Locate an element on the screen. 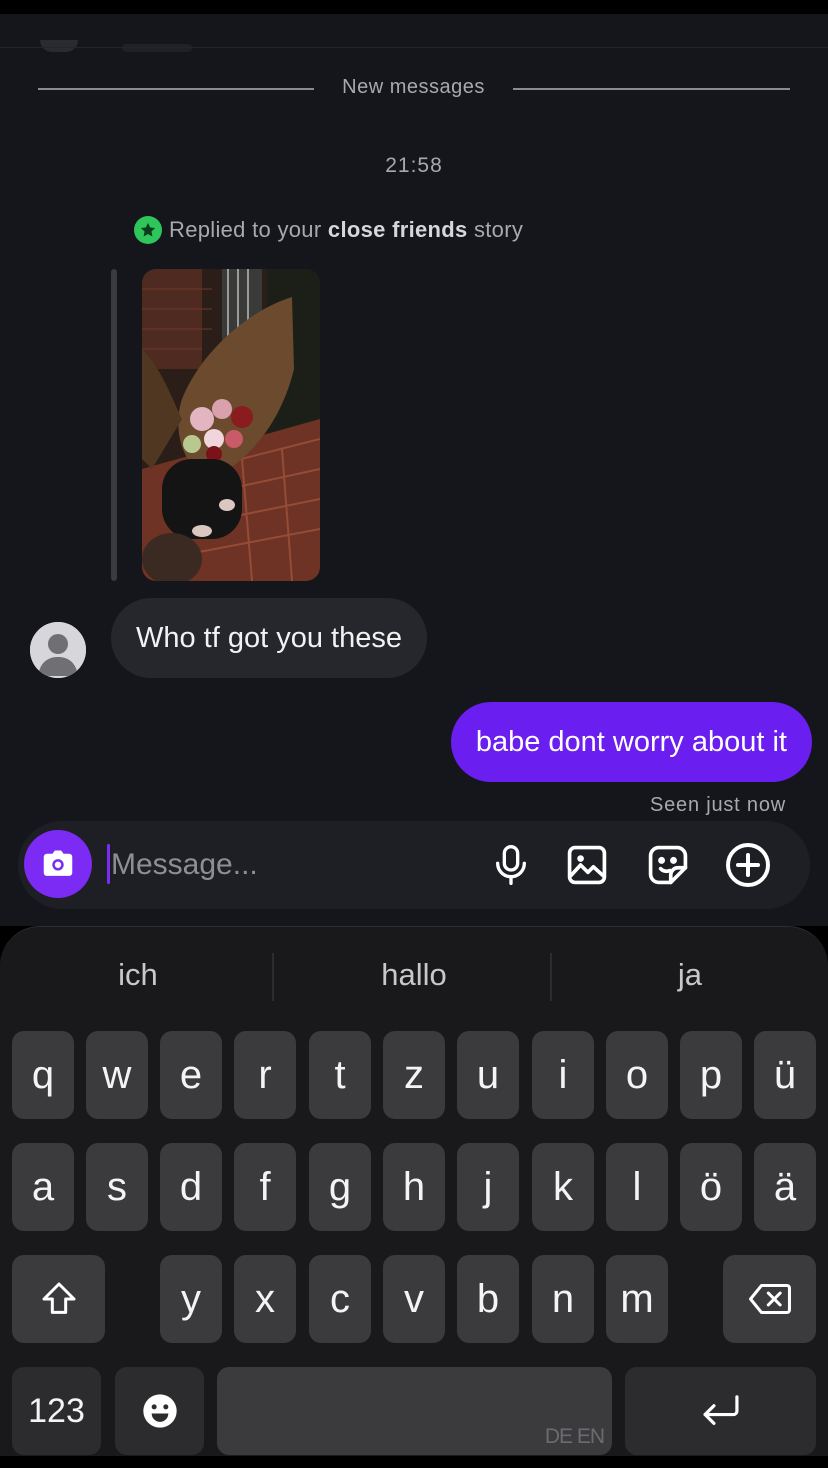  story-reply-note: Replied to your close friends story is located at coordinates (328, 230).